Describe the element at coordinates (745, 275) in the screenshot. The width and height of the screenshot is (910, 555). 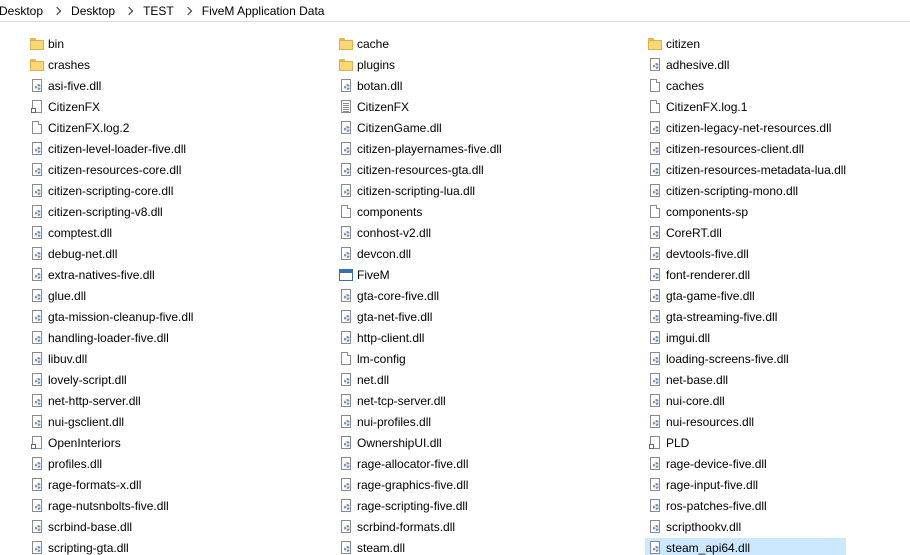
I see `file-item: font-renderer.dll` at that location.